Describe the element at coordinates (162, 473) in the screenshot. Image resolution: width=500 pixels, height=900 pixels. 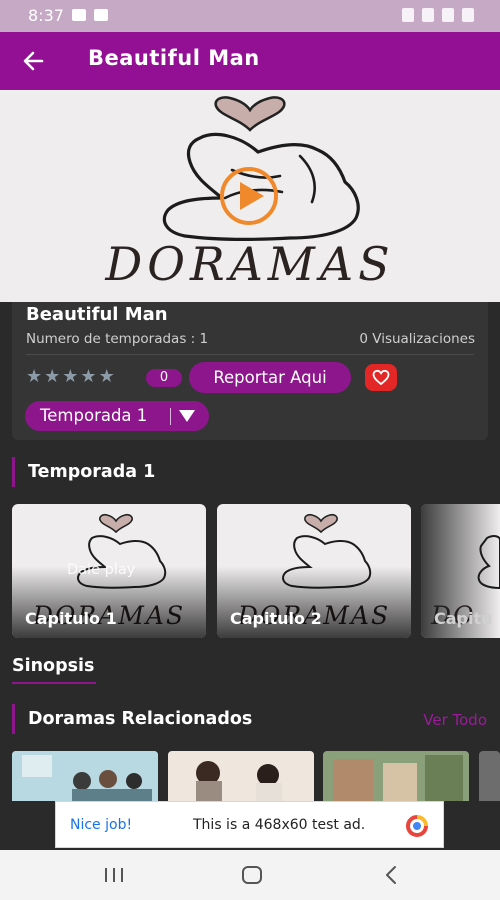
I see `episodes-section-header: Temporada 1` at that location.